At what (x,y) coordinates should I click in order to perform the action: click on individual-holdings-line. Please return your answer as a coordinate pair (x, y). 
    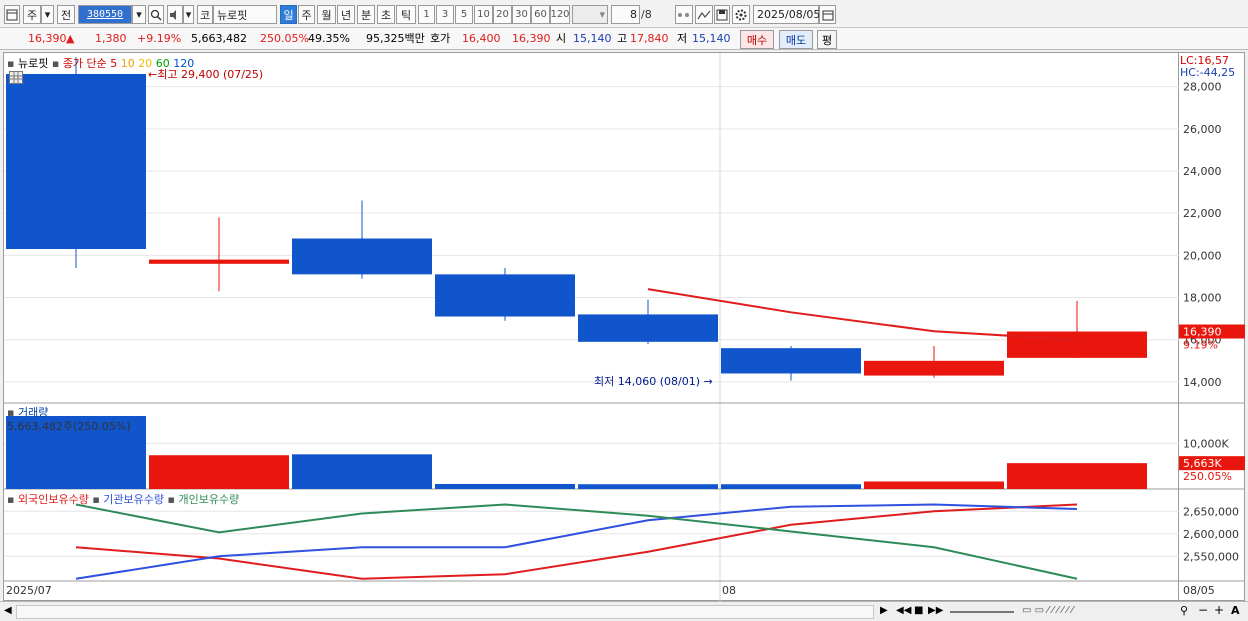
    Looking at the image, I should click on (576, 541).